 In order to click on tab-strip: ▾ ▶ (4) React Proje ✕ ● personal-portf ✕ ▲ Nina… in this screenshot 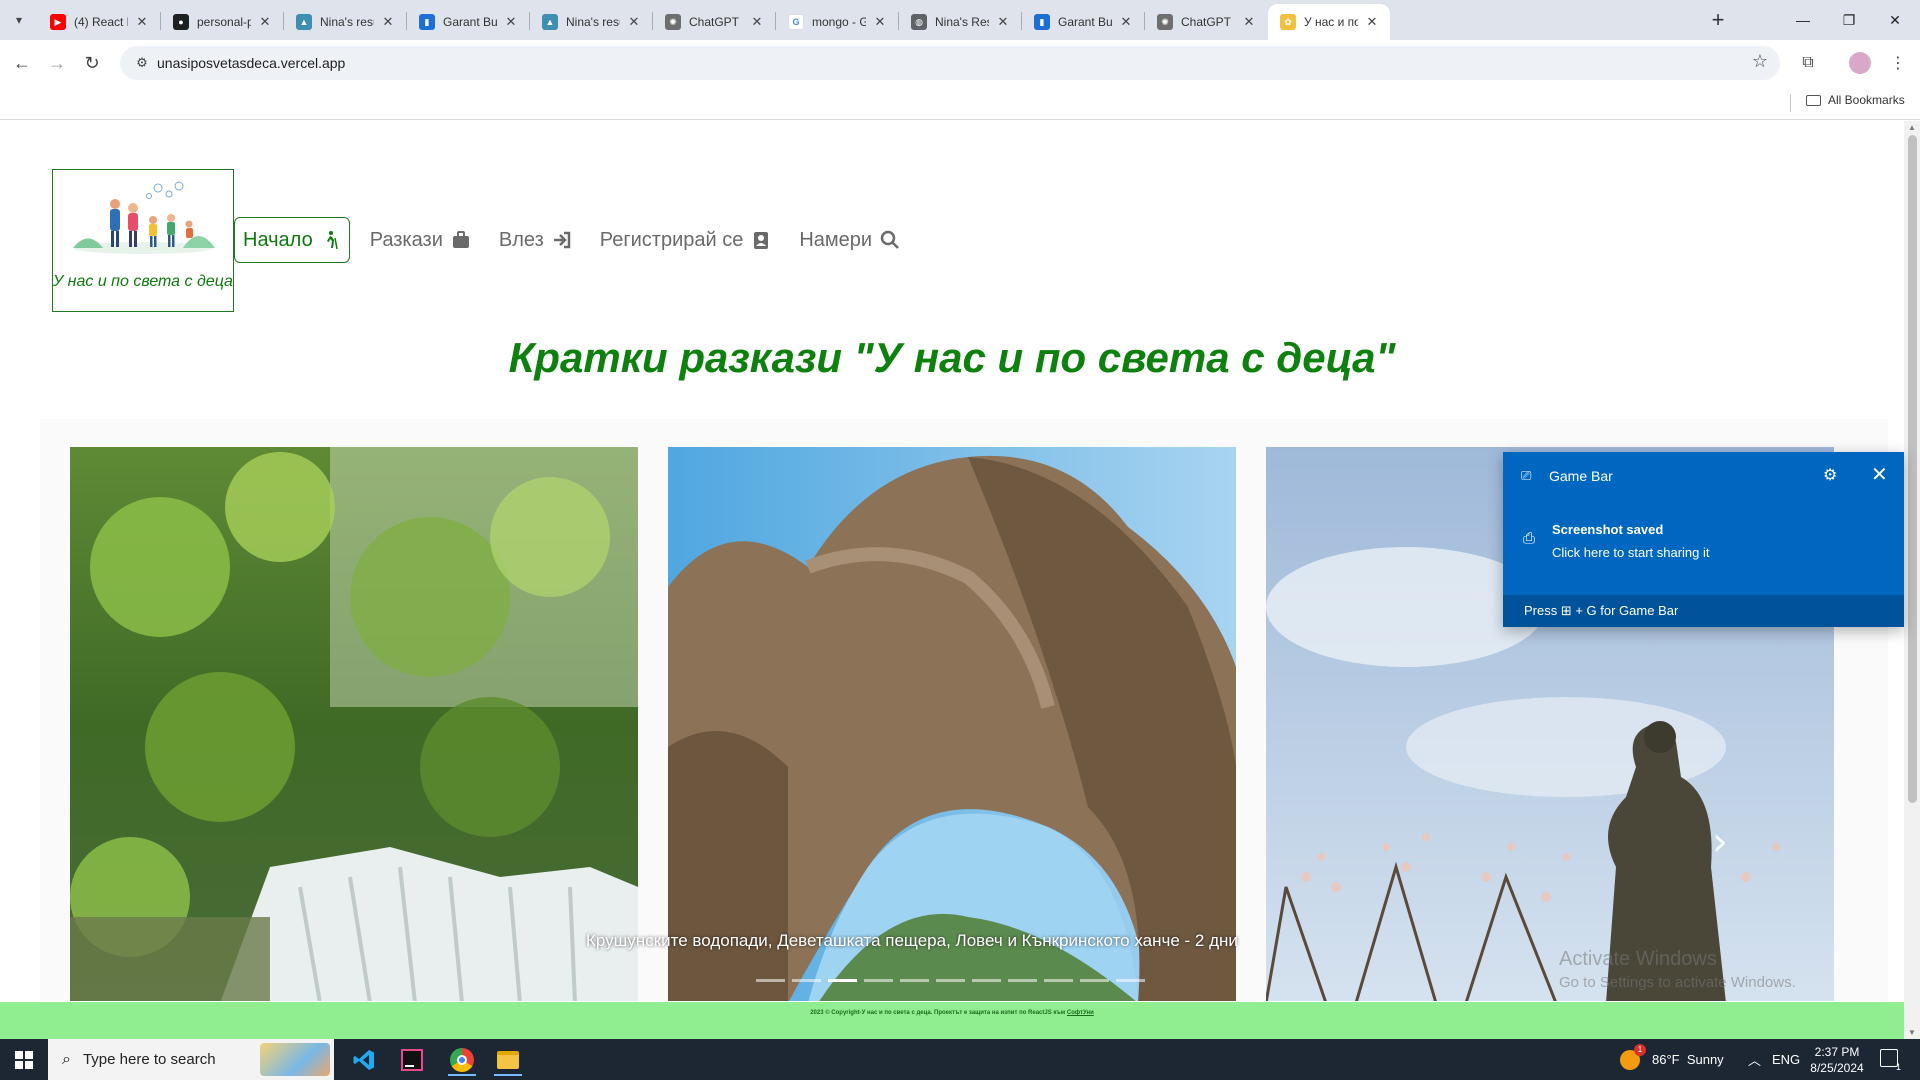, I will do `click(960, 20)`.